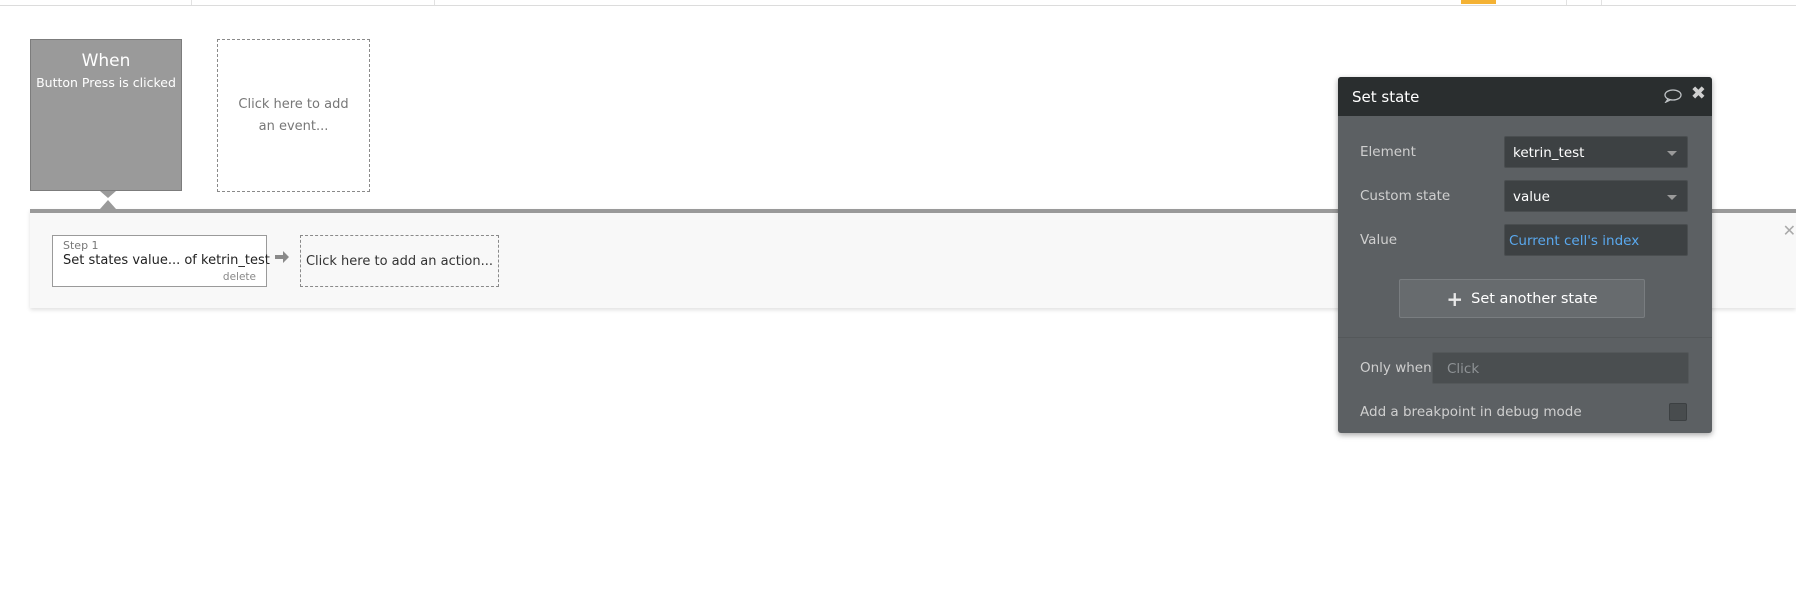  Describe the element at coordinates (1388, 152) in the screenshot. I see `element-label: Element` at that location.